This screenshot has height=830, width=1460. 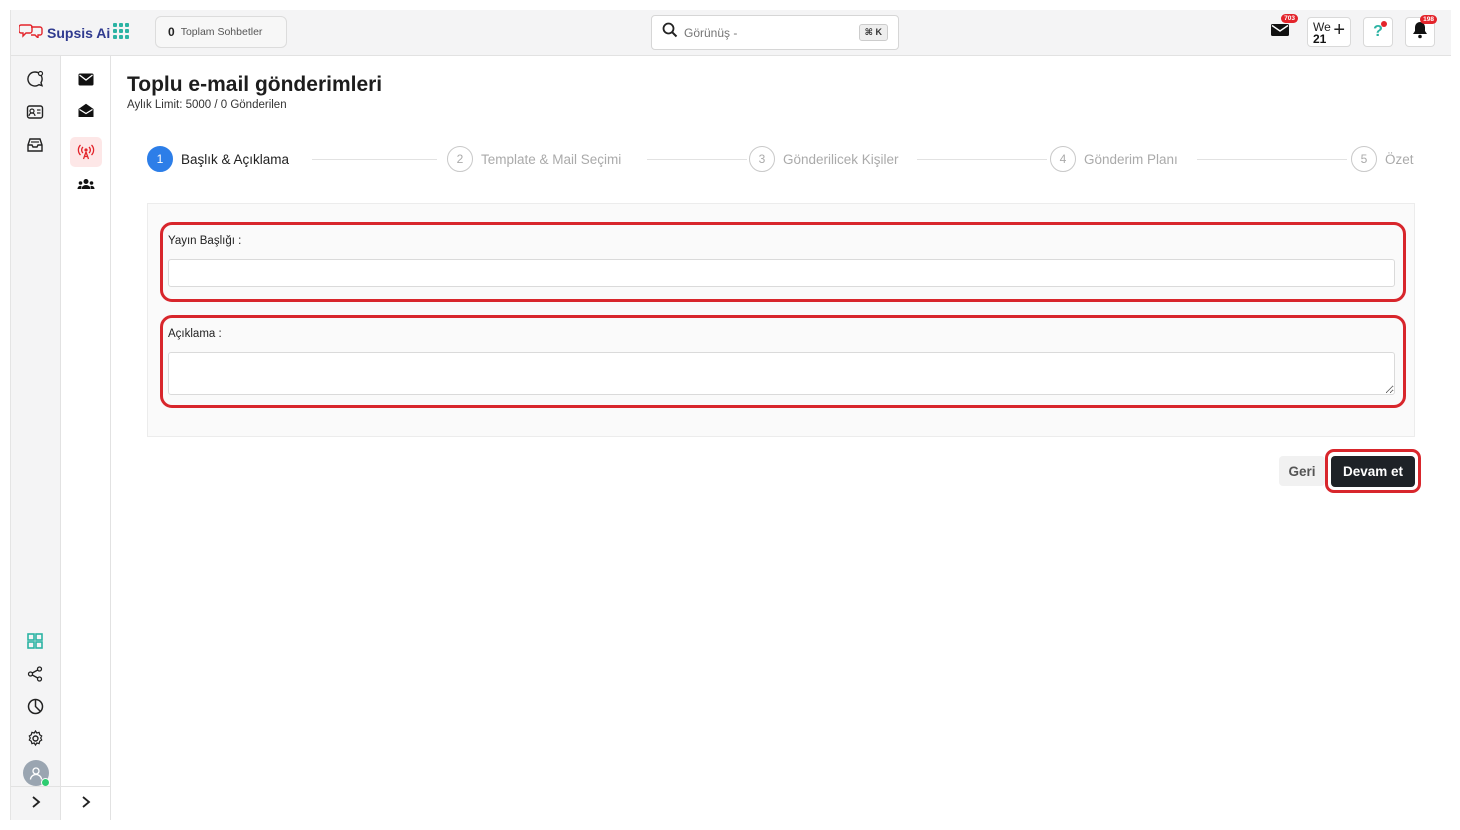 What do you see at coordinates (769, 32) in the screenshot?
I see `search-input` at bounding box center [769, 32].